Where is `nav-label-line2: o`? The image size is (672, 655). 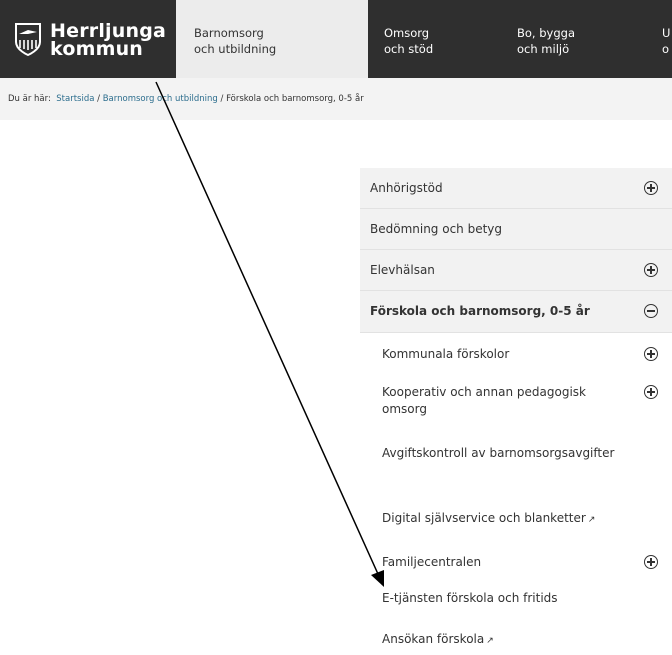
nav-label-line2: o is located at coordinates (666, 49).